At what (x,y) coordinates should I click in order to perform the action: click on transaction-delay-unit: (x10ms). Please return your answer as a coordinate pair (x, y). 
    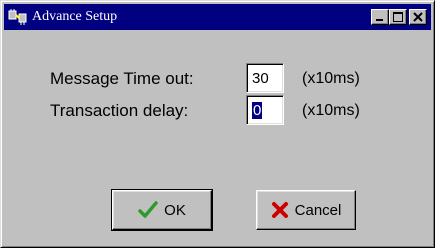
    Looking at the image, I should click on (331, 110).